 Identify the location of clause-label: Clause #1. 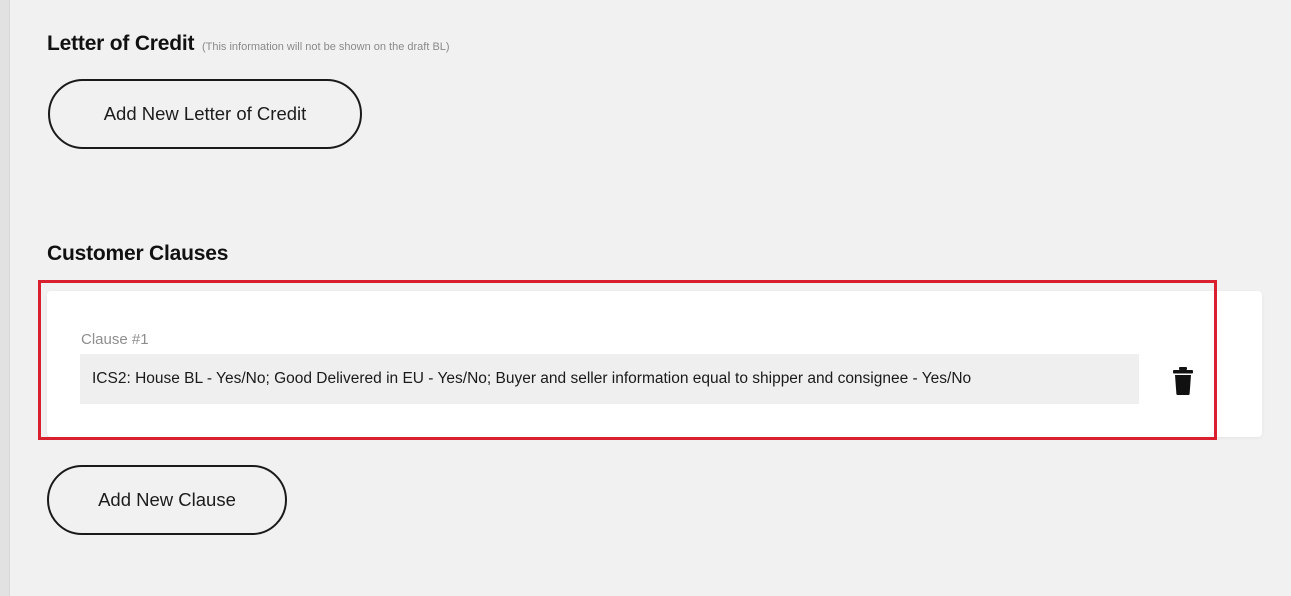
(115, 339).